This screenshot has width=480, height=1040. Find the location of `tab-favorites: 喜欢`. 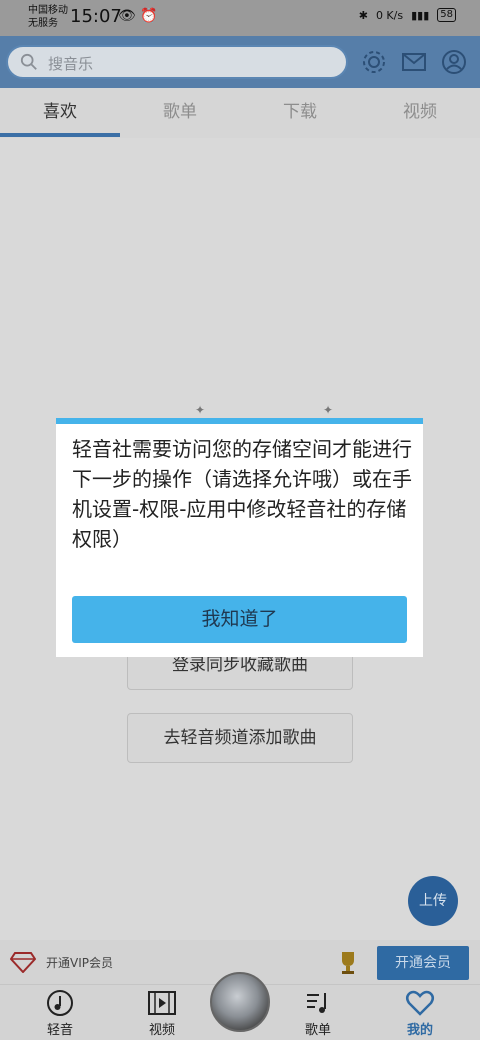

tab-favorites: 喜欢 is located at coordinates (60, 113).